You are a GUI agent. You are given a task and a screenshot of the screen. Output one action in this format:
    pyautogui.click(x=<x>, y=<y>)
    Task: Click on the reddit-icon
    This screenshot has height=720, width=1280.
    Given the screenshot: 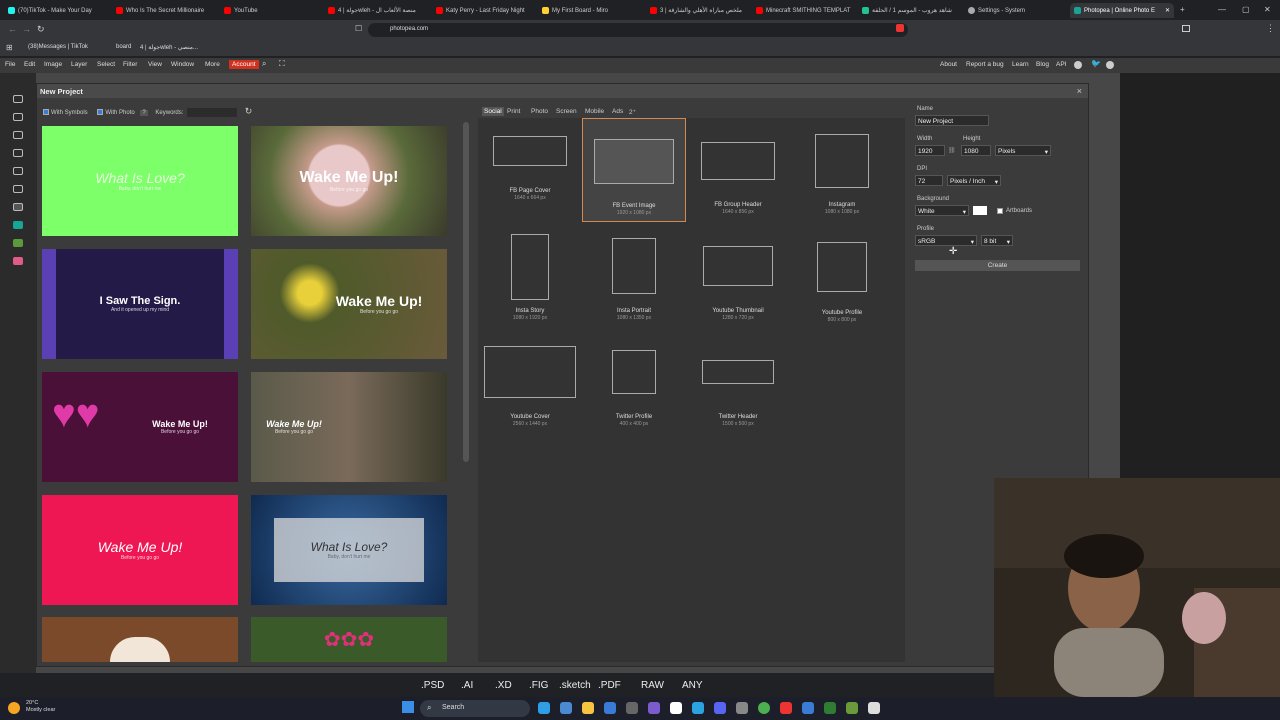 What is the action you would take?
    pyautogui.click(x=1078, y=65)
    